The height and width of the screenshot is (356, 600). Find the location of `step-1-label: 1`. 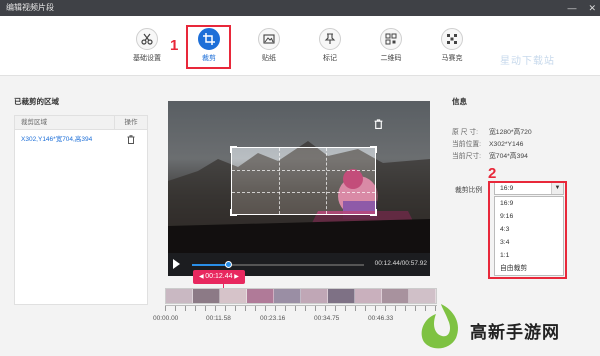

step-1-label: 1 is located at coordinates (174, 45).